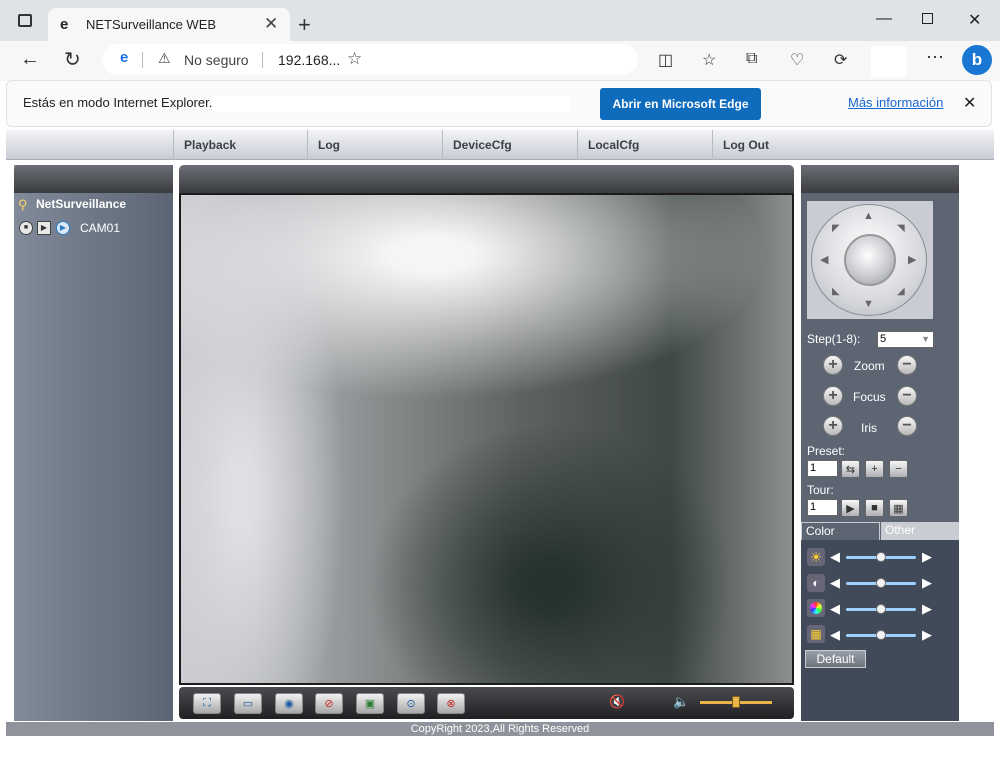 The width and height of the screenshot is (1000, 759). Describe the element at coordinates (927, 635) in the screenshot. I see `hue-increase-icon: ▶` at that location.